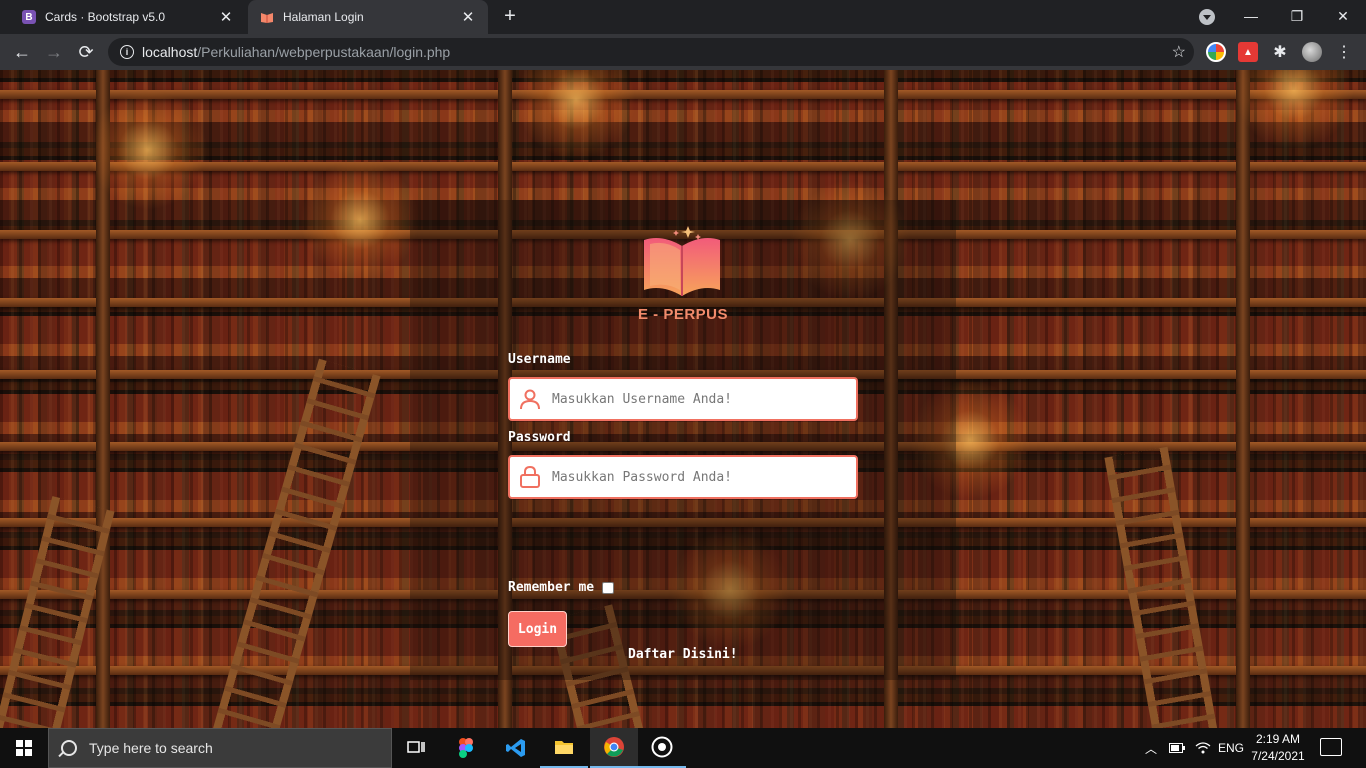  I want to click on password-input, so click(704, 477).